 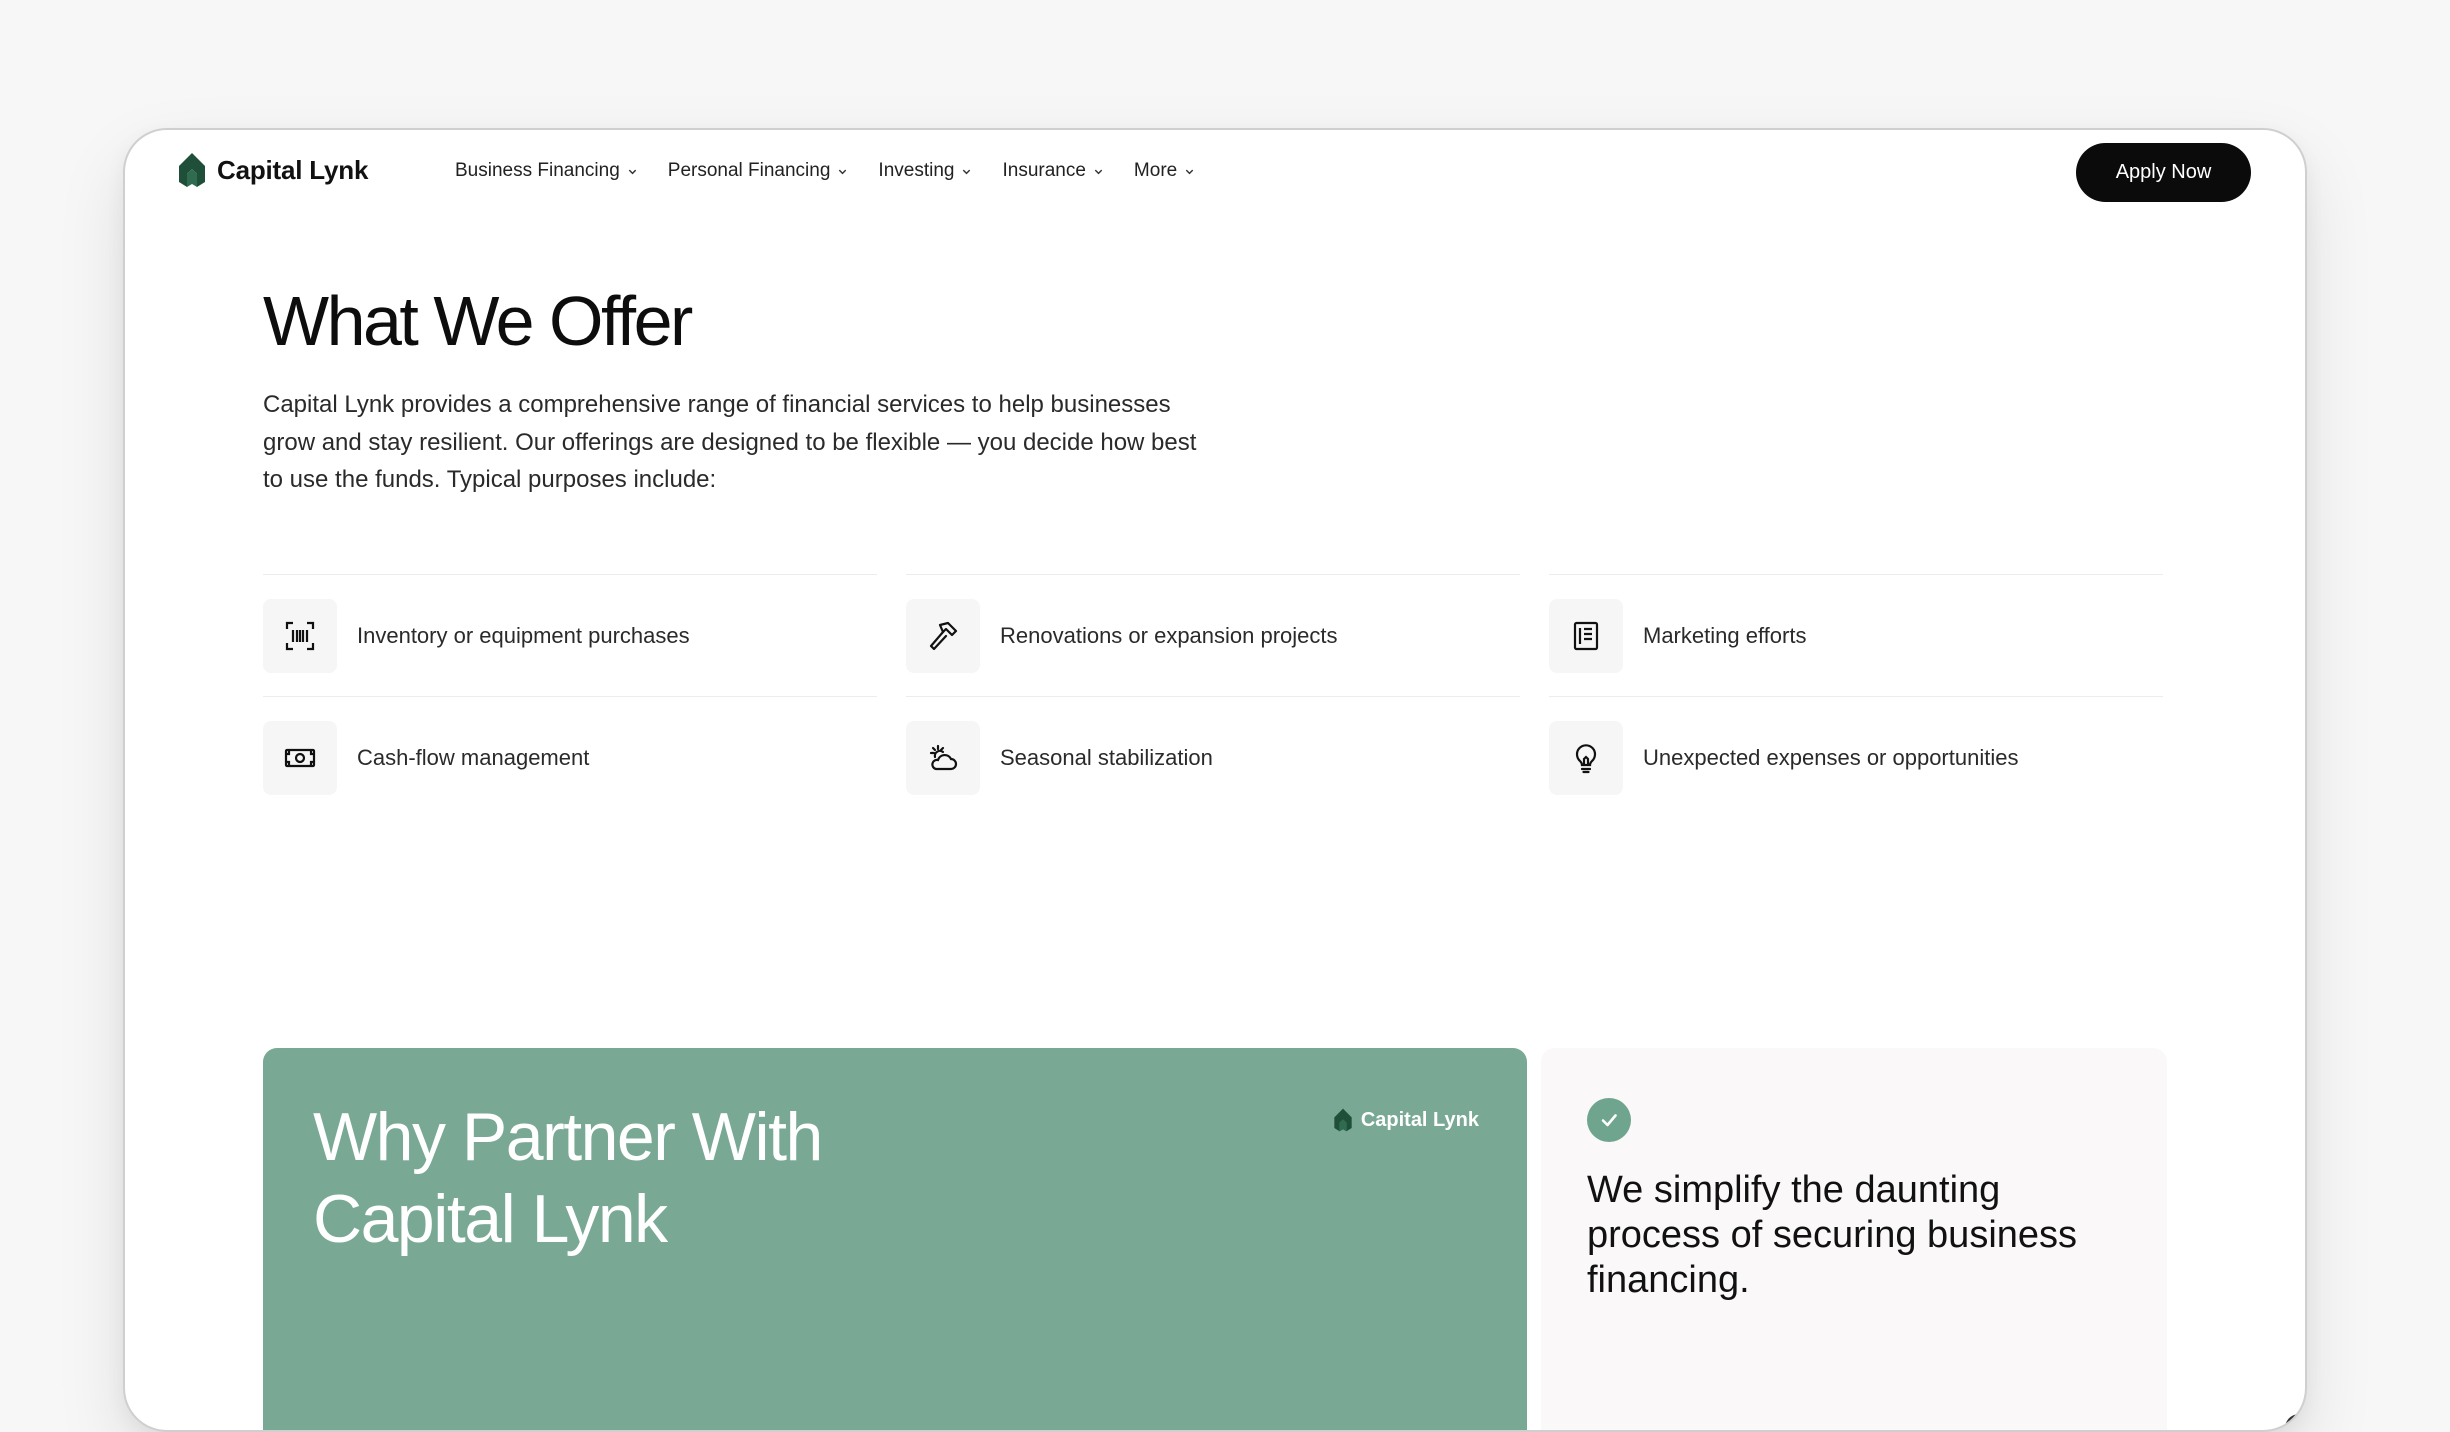 I want to click on brand-logo: Capital Lynk, so click(x=272, y=170).